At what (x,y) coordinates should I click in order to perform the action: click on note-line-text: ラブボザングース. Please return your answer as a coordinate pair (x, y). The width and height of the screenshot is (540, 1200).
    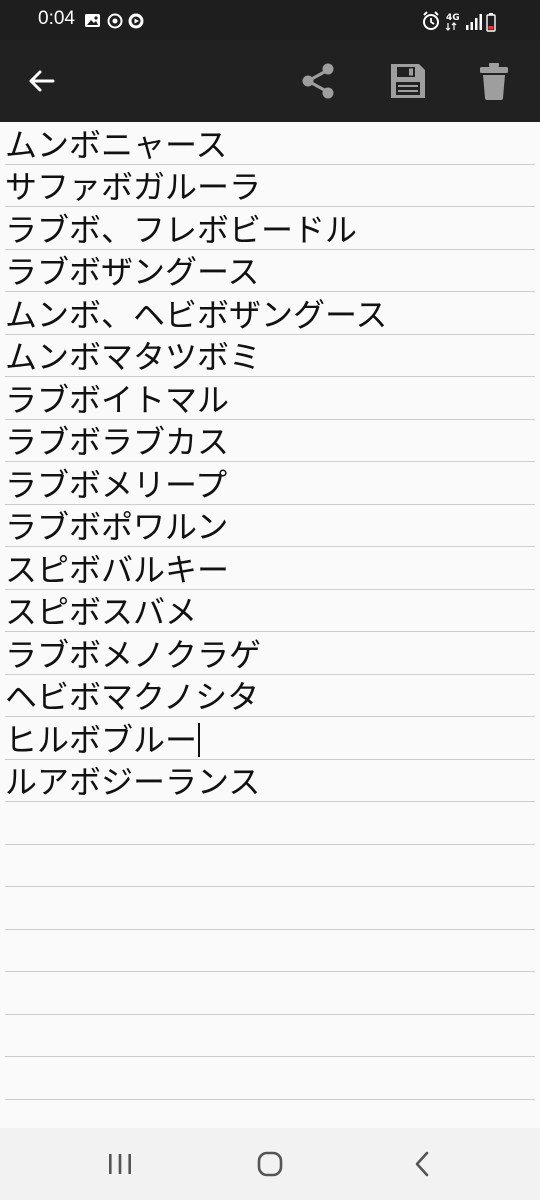
    Looking at the image, I should click on (132, 272).